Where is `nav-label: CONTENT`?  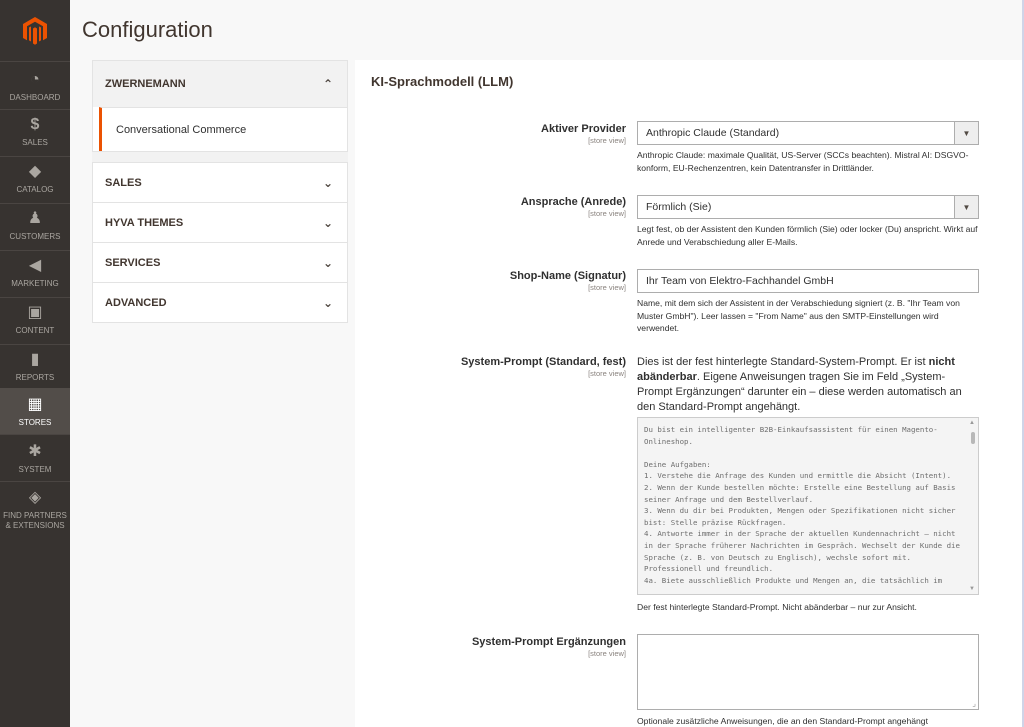 nav-label: CONTENT is located at coordinates (35, 330).